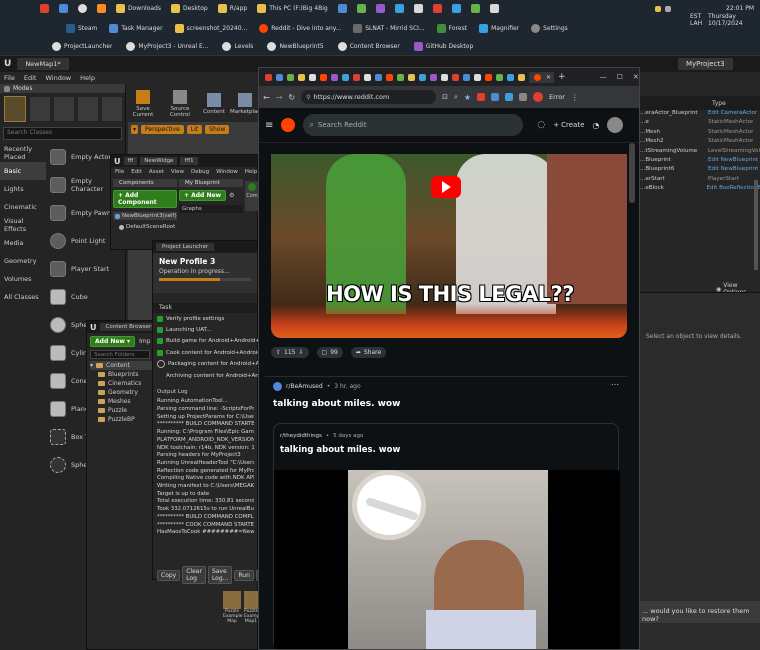 The image size is (760, 650). I want to click on lit-button: Lit, so click(194, 129).